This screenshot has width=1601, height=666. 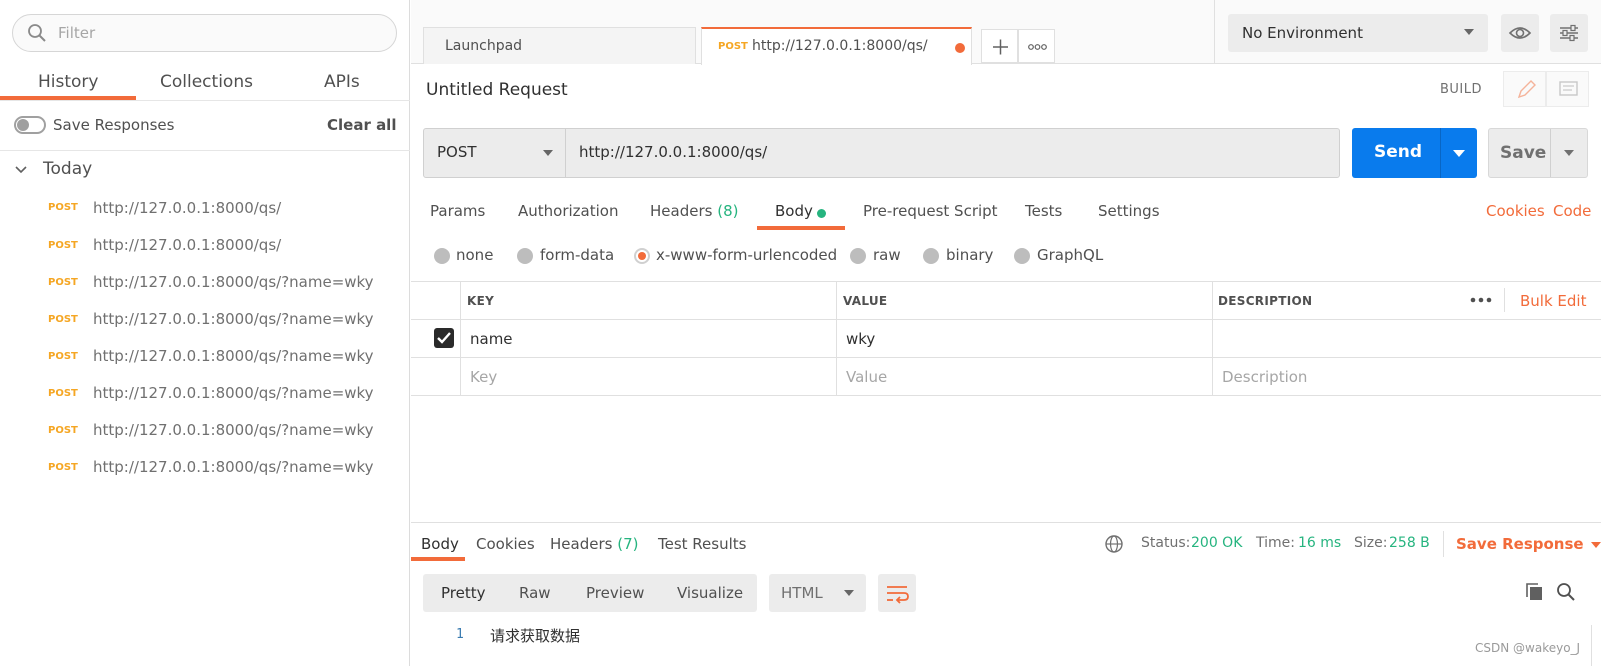 What do you see at coordinates (497, 90) in the screenshot?
I see `request-title: Untitled Request` at bounding box center [497, 90].